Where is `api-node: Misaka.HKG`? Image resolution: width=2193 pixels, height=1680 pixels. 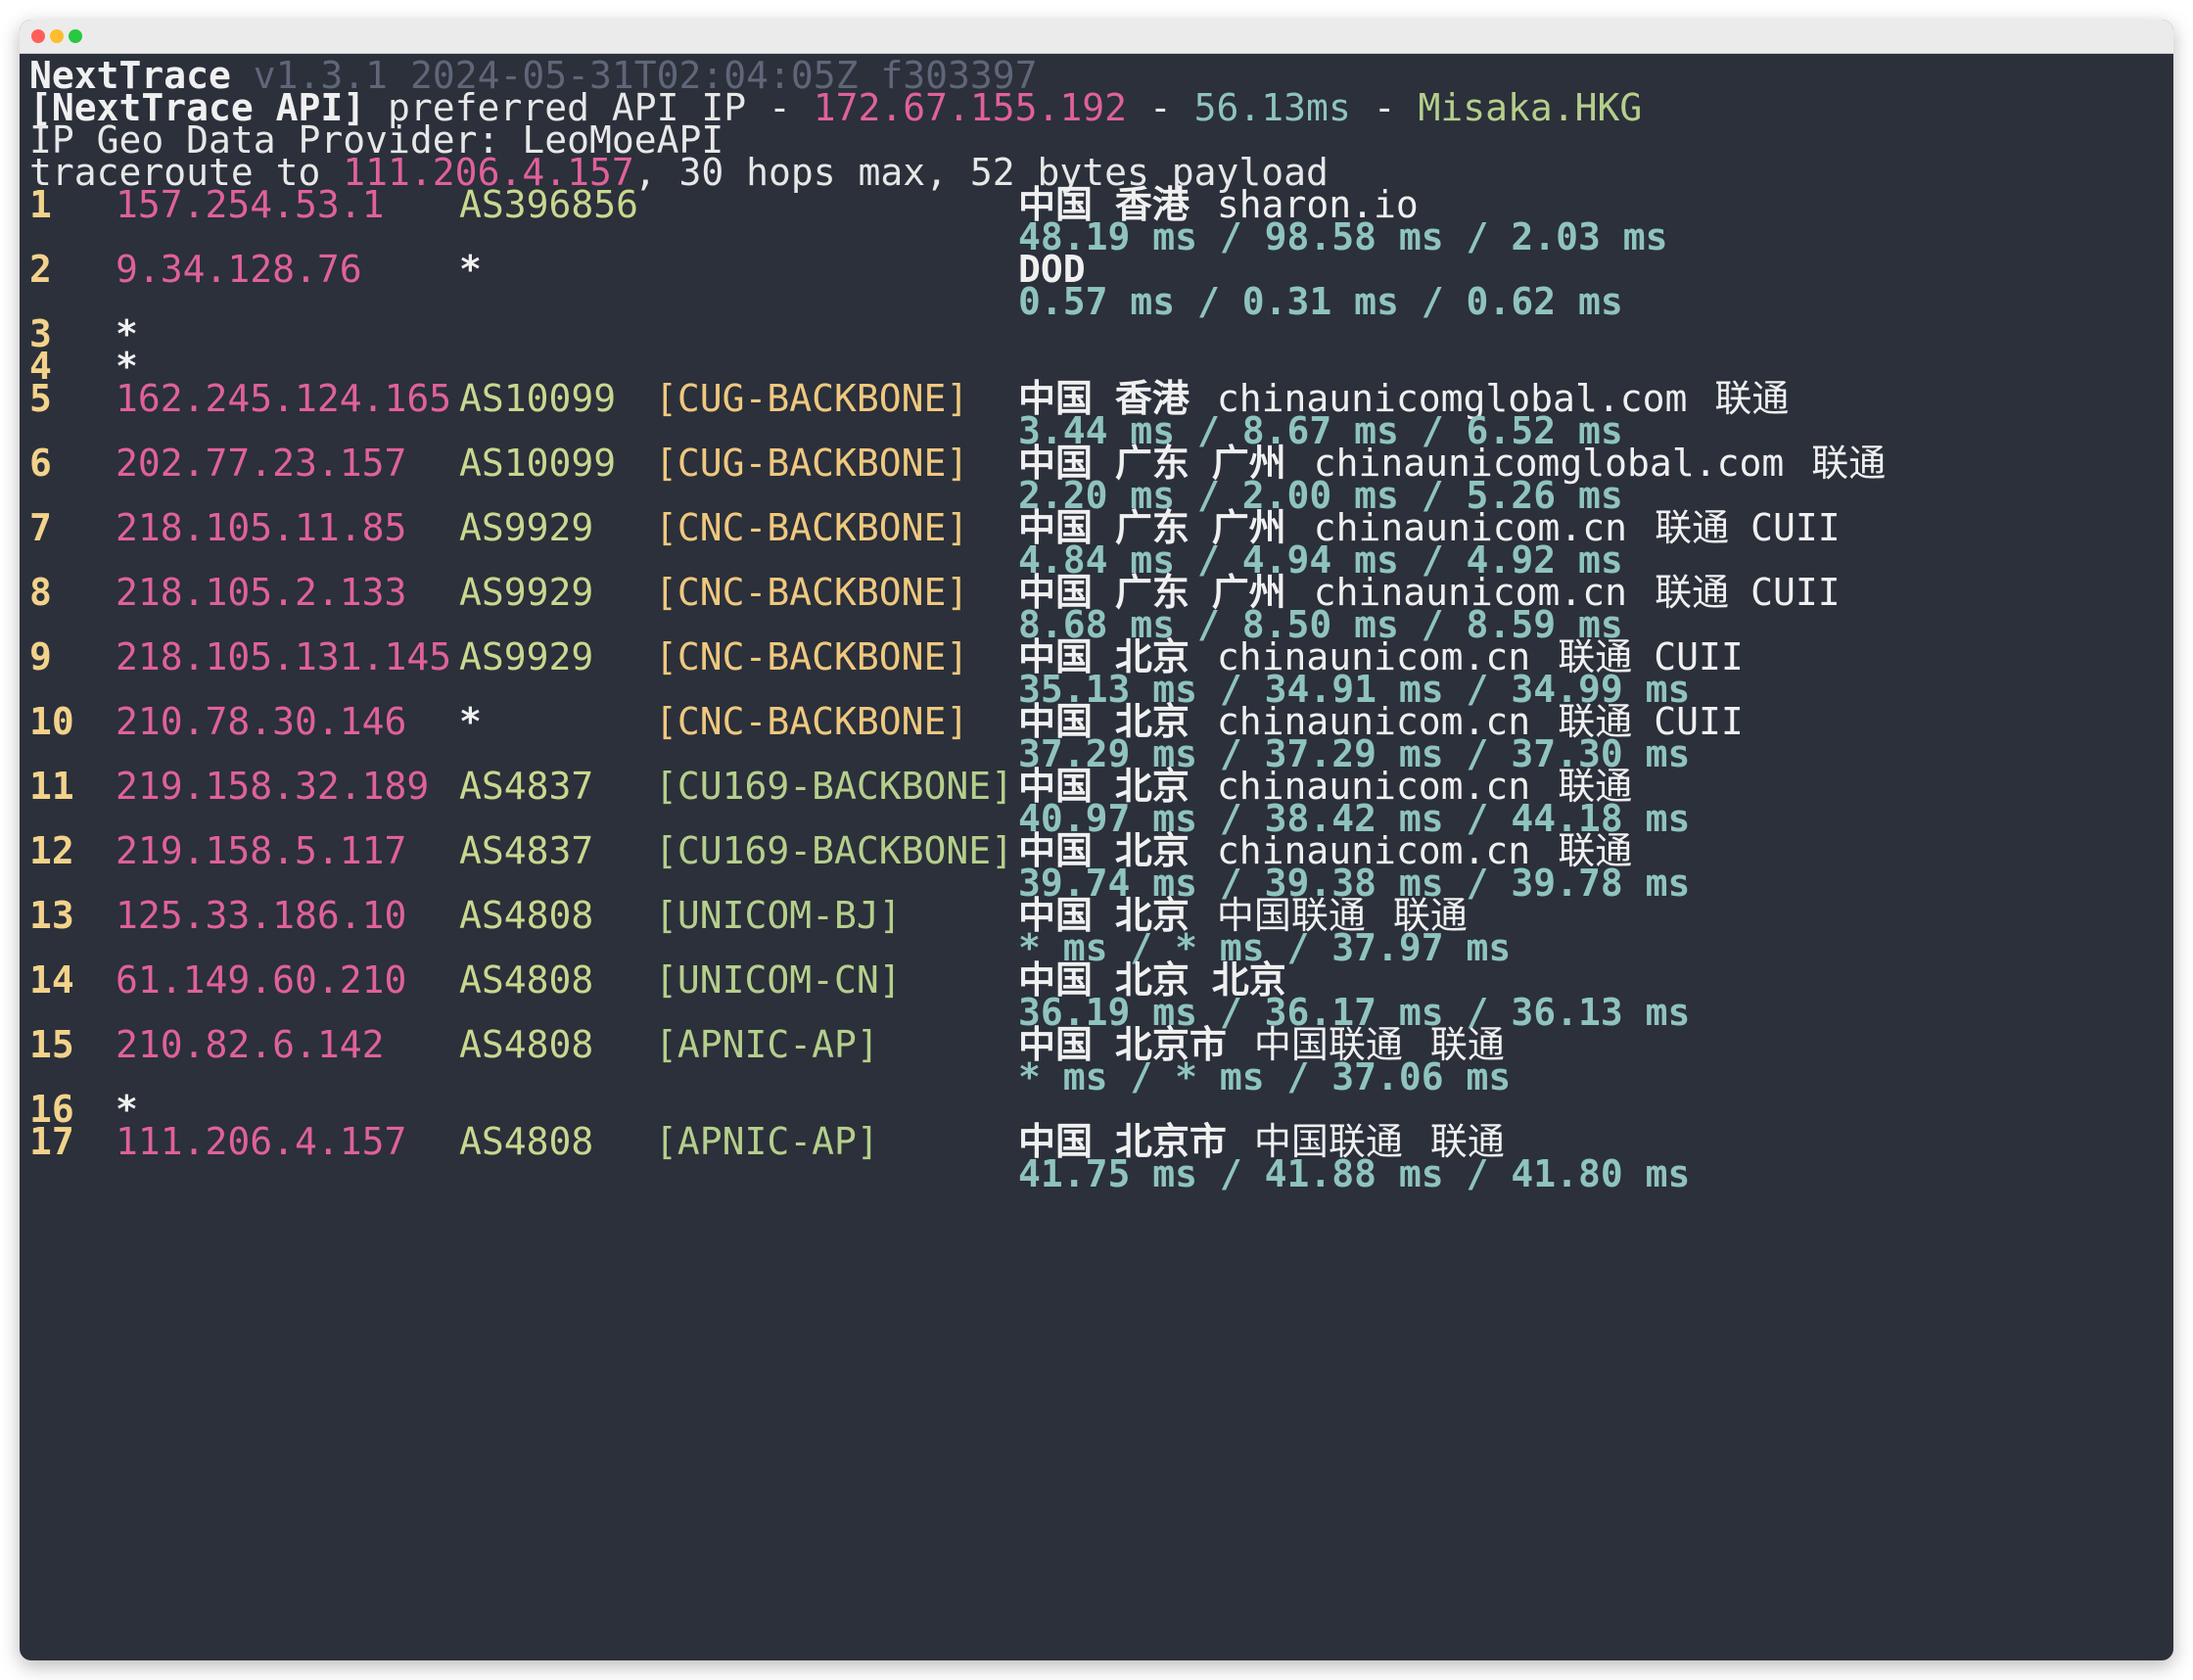
api-node: Misaka.HKG is located at coordinates (1530, 107).